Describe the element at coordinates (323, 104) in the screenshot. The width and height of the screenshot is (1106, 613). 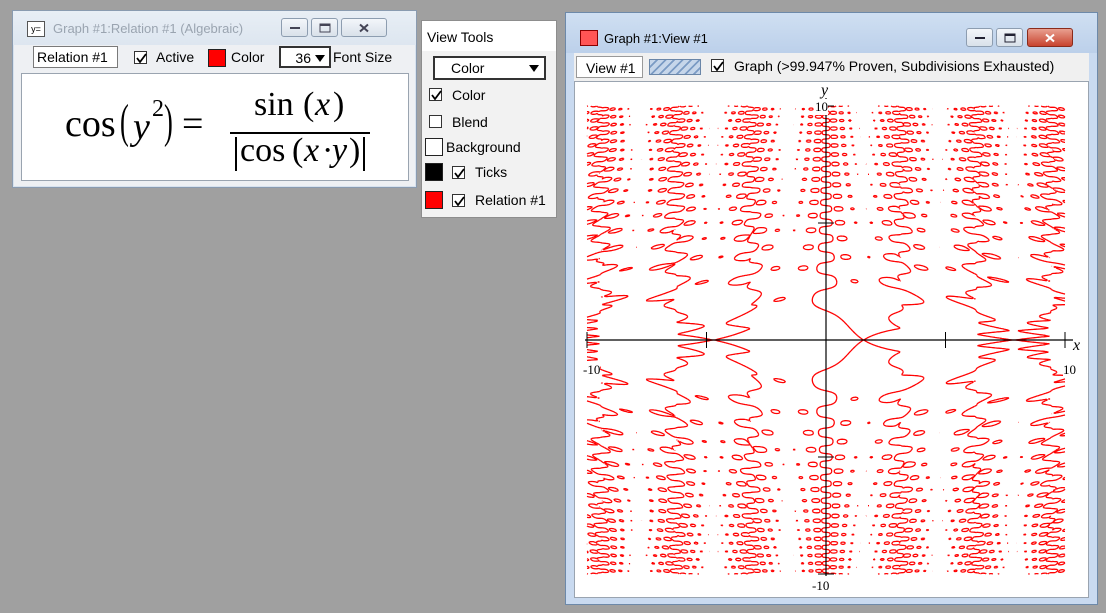
I see `formula-num-var: x` at that location.